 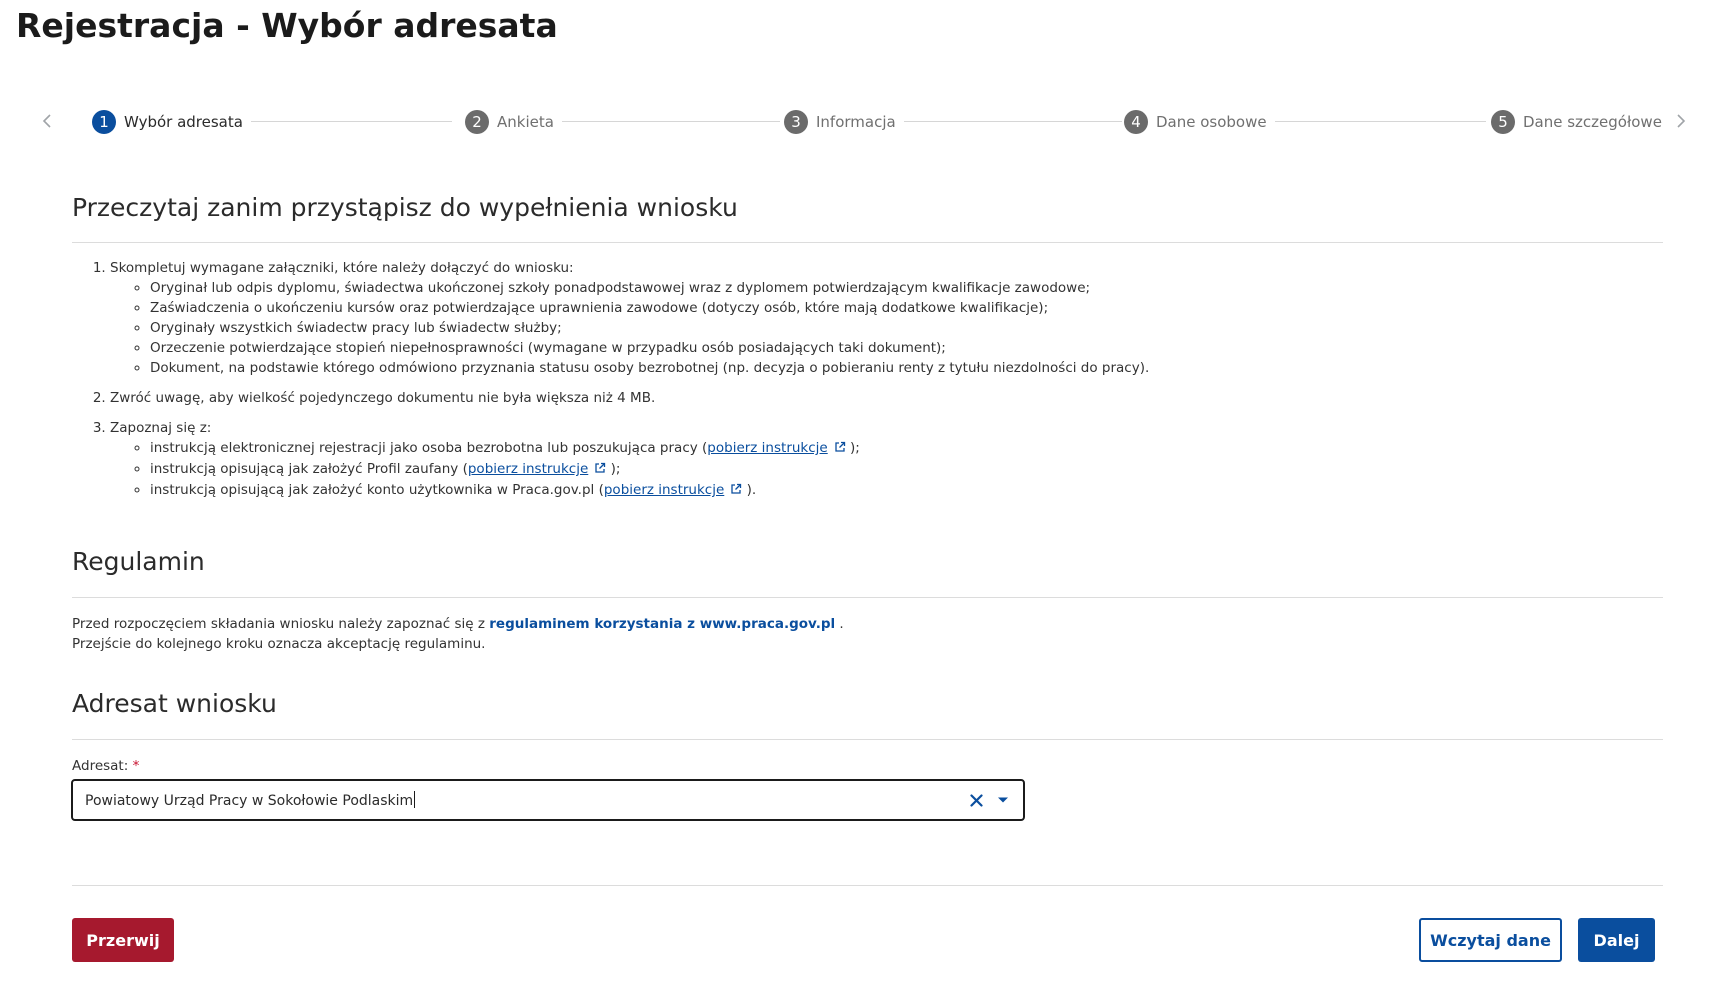 I want to click on step-label: Dane osobowe, so click(x=1211, y=122).